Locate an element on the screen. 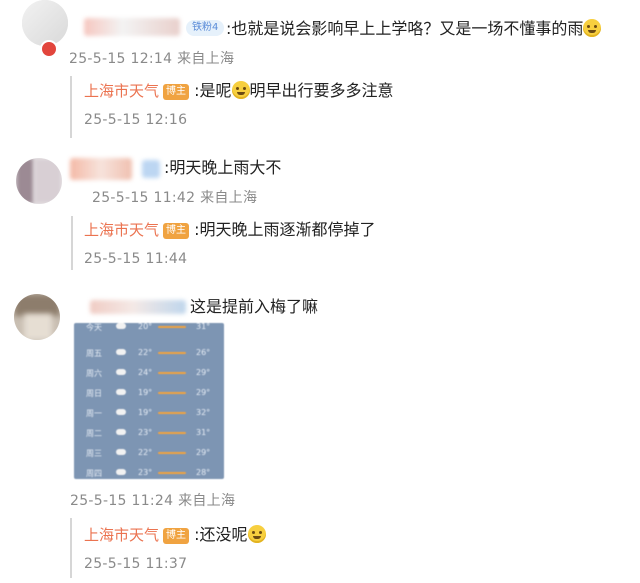 The height and width of the screenshot is (583, 640). forecast-row: 周六 24° 29° is located at coordinates (149, 373).